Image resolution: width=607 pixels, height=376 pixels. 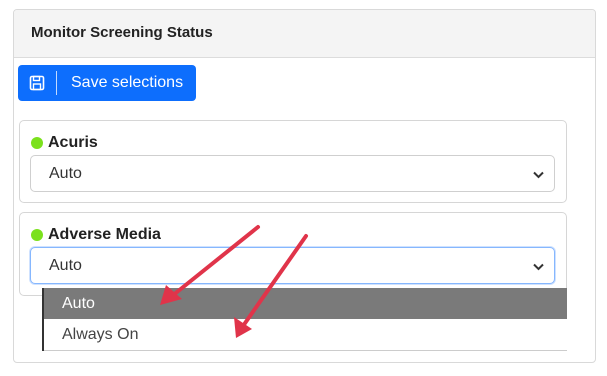 I want to click on panel-title: Monitor Screening Status, so click(x=304, y=34).